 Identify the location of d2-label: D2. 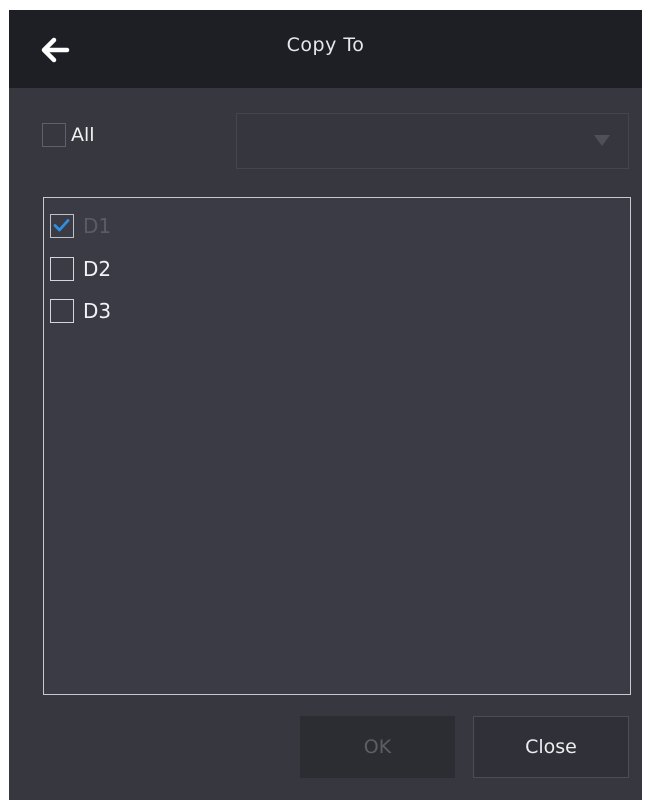
(97, 269).